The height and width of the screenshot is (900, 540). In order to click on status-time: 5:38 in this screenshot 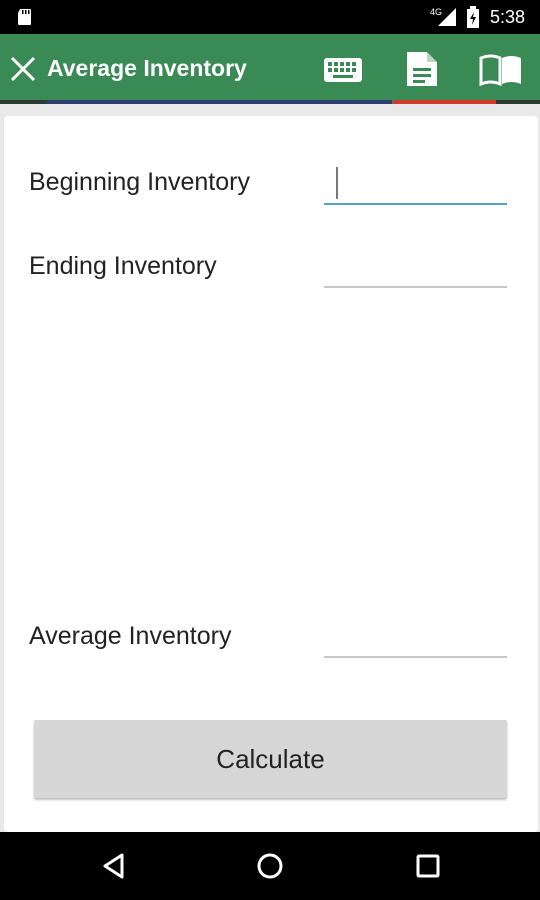, I will do `click(508, 17)`.